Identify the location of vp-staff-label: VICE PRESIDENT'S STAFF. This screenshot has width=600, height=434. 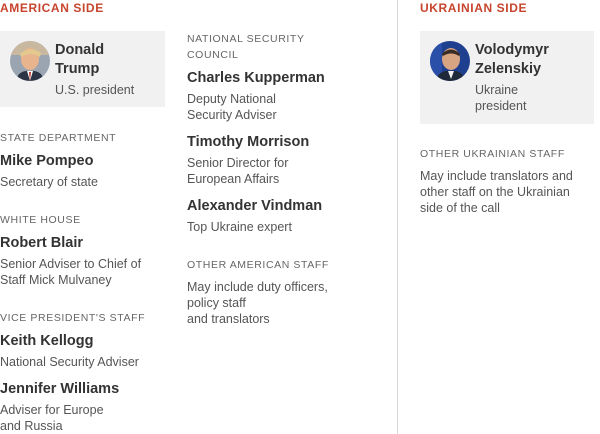
(73, 318).